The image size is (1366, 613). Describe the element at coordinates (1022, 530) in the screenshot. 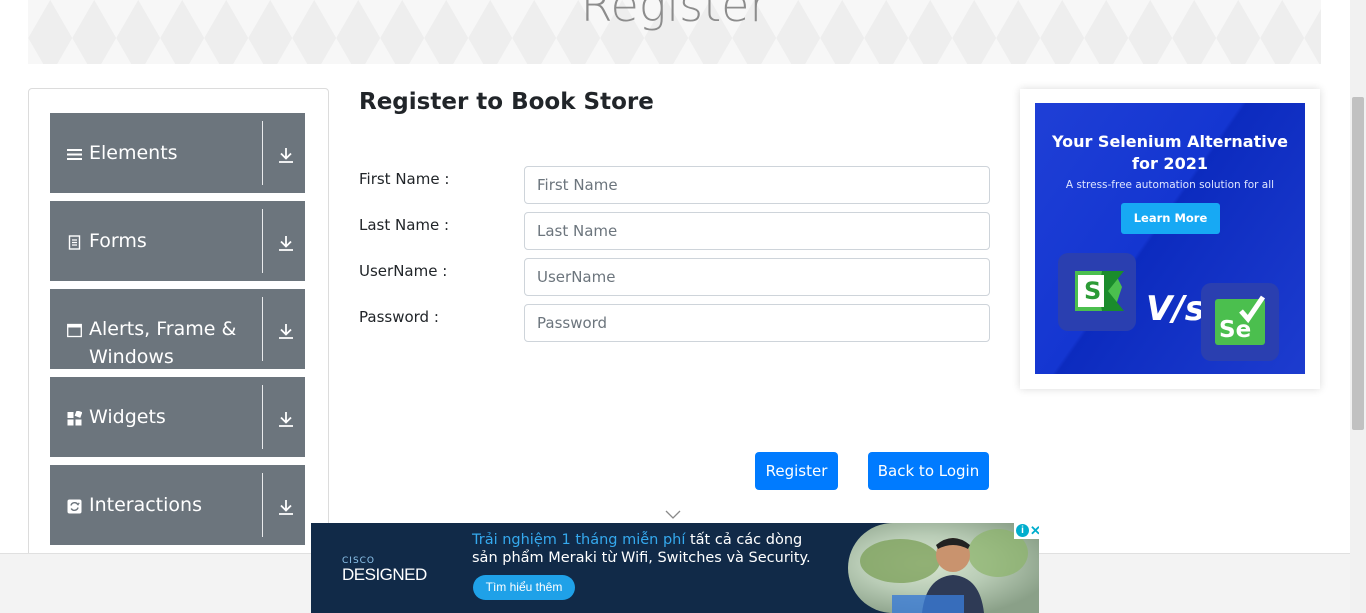

I see `ad-info-icon: i` at that location.